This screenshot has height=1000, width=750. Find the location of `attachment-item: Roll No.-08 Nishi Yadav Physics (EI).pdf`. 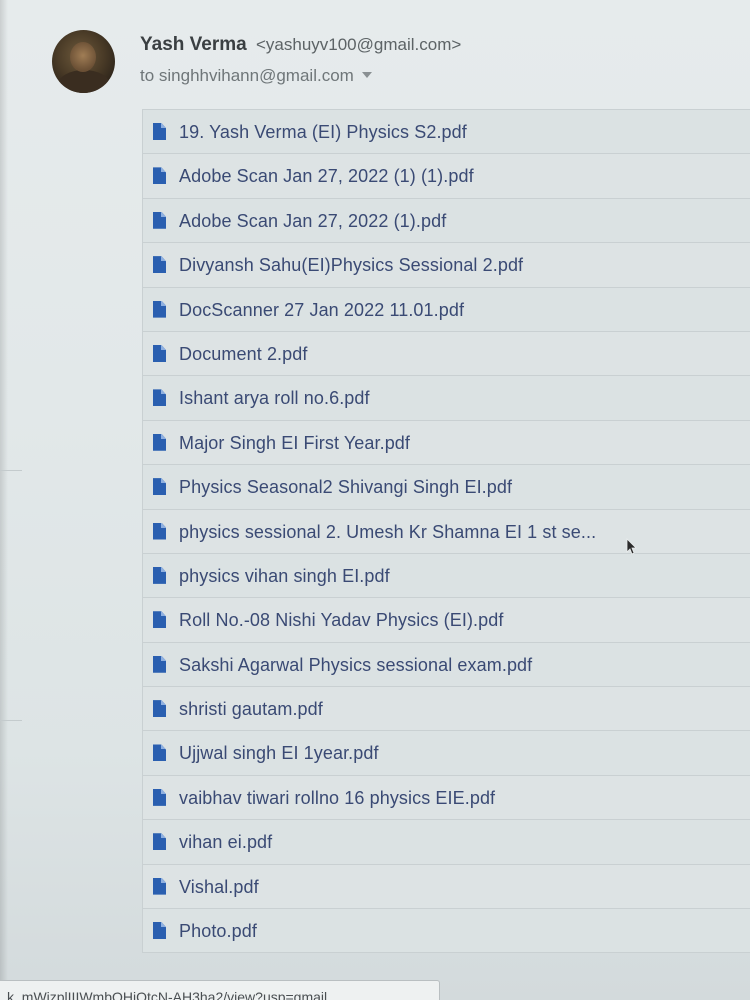

attachment-item: Roll No.-08 Nishi Yadav Physics (EI).pdf is located at coordinates (446, 620).